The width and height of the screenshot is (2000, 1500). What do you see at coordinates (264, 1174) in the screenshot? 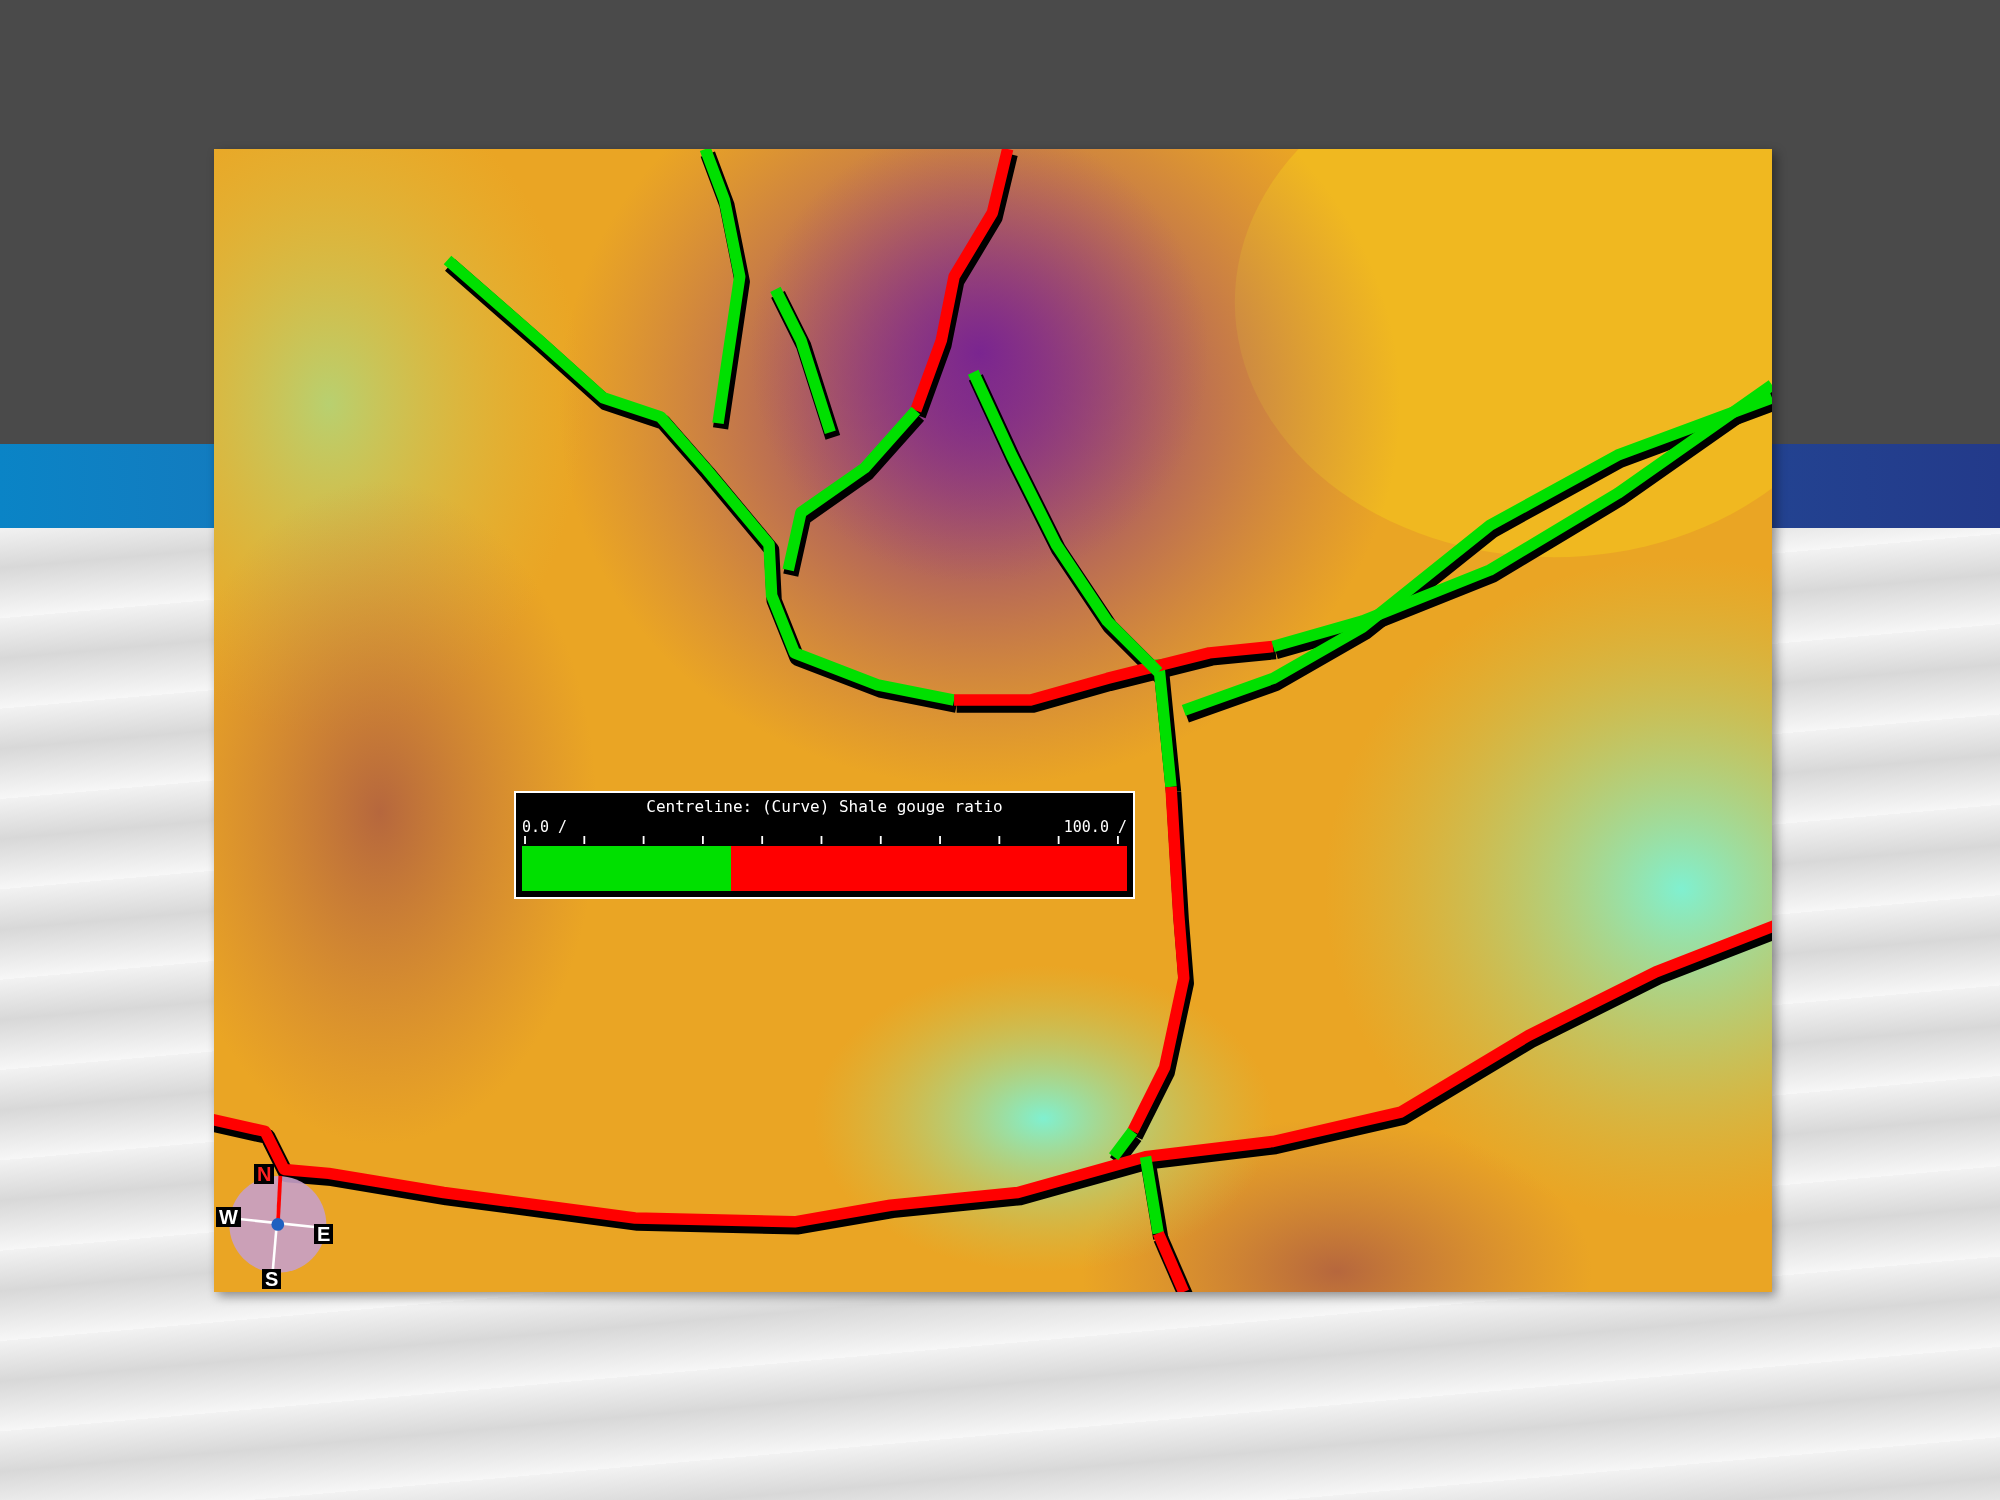
I see `compass-direction-label: N` at bounding box center [264, 1174].